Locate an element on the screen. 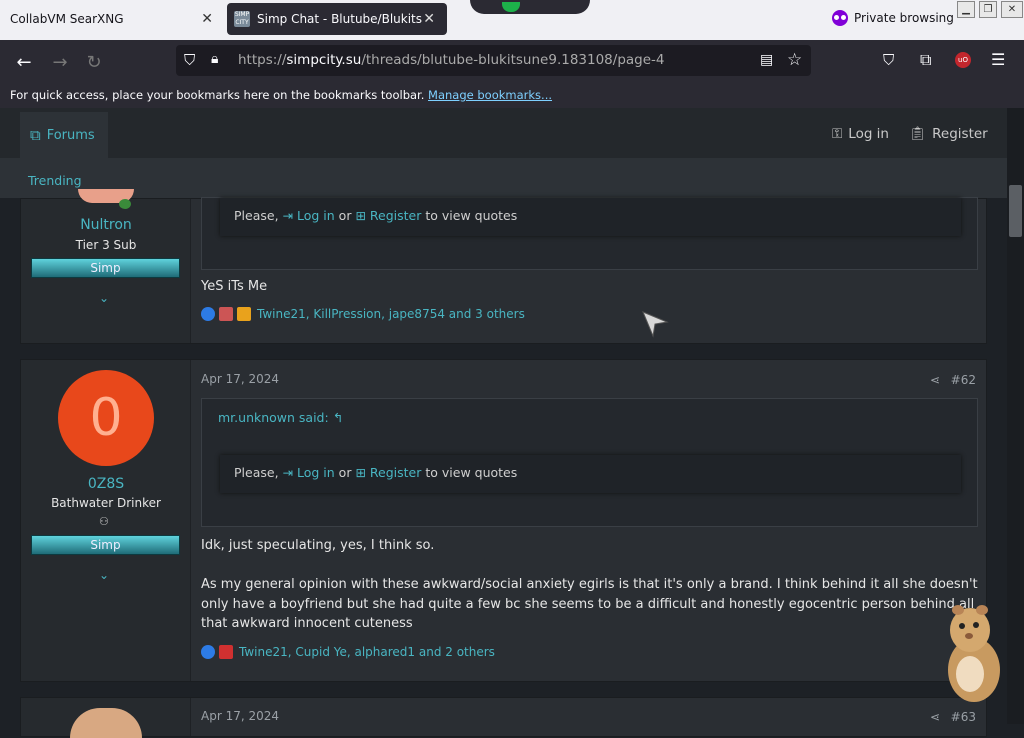  forums-tab: ⧉ Forums is located at coordinates (64, 135).